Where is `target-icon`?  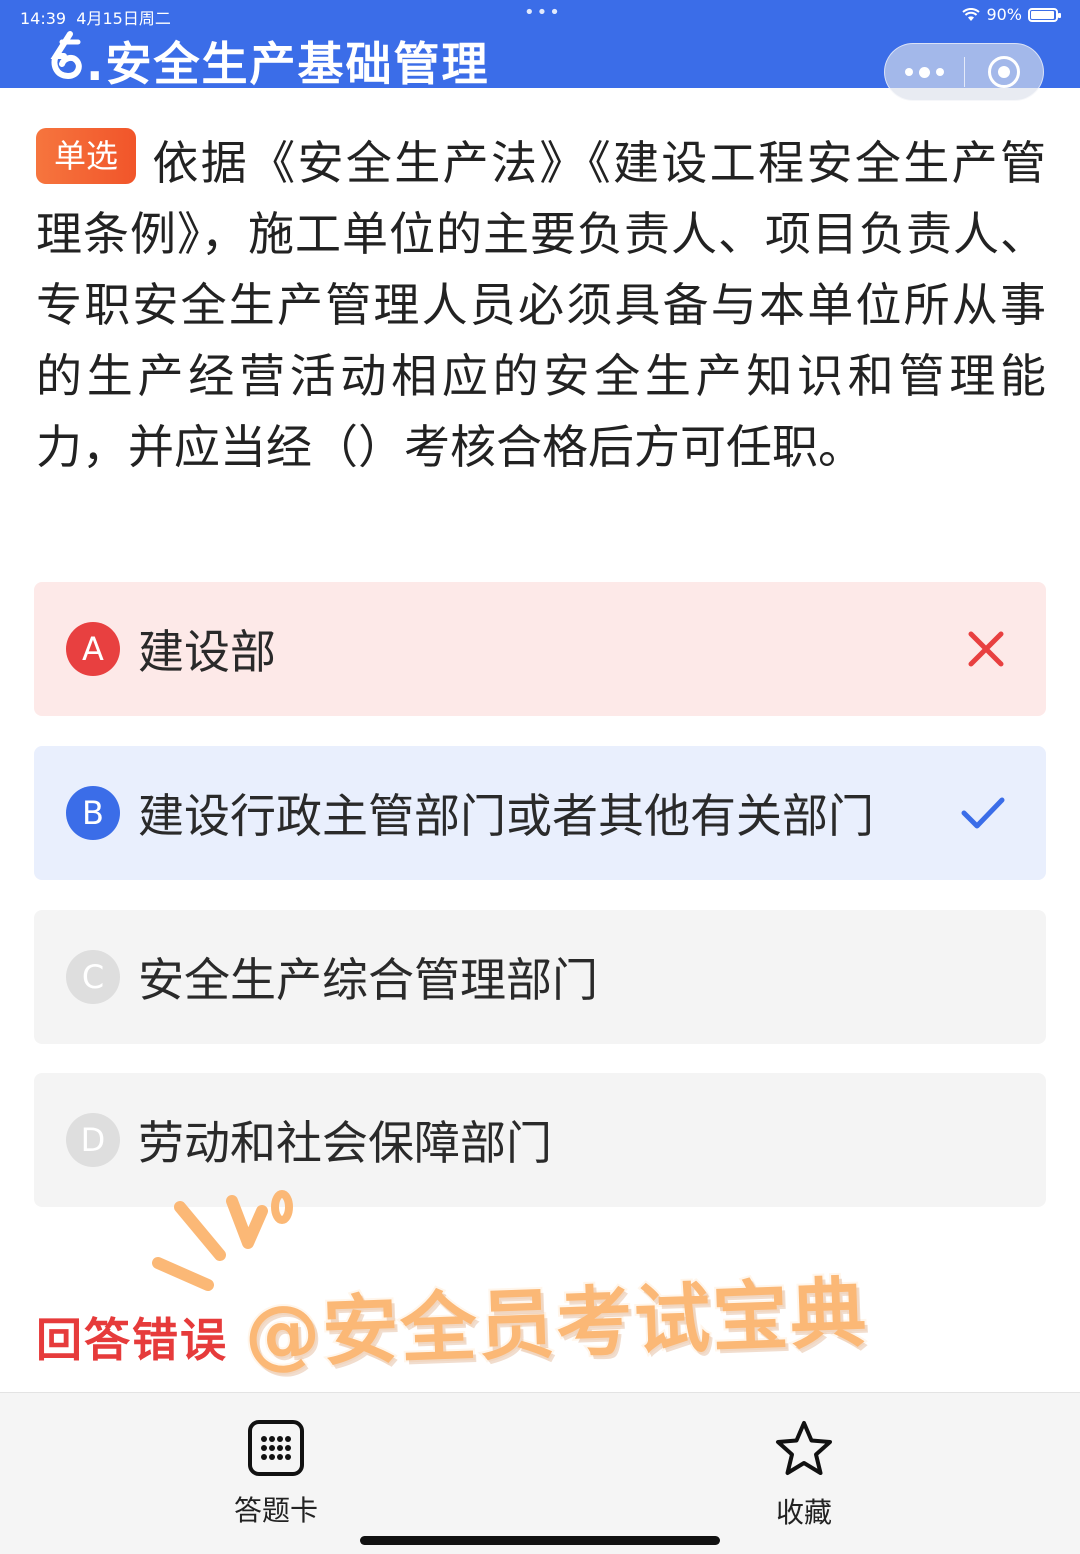
target-icon is located at coordinates (1003, 72).